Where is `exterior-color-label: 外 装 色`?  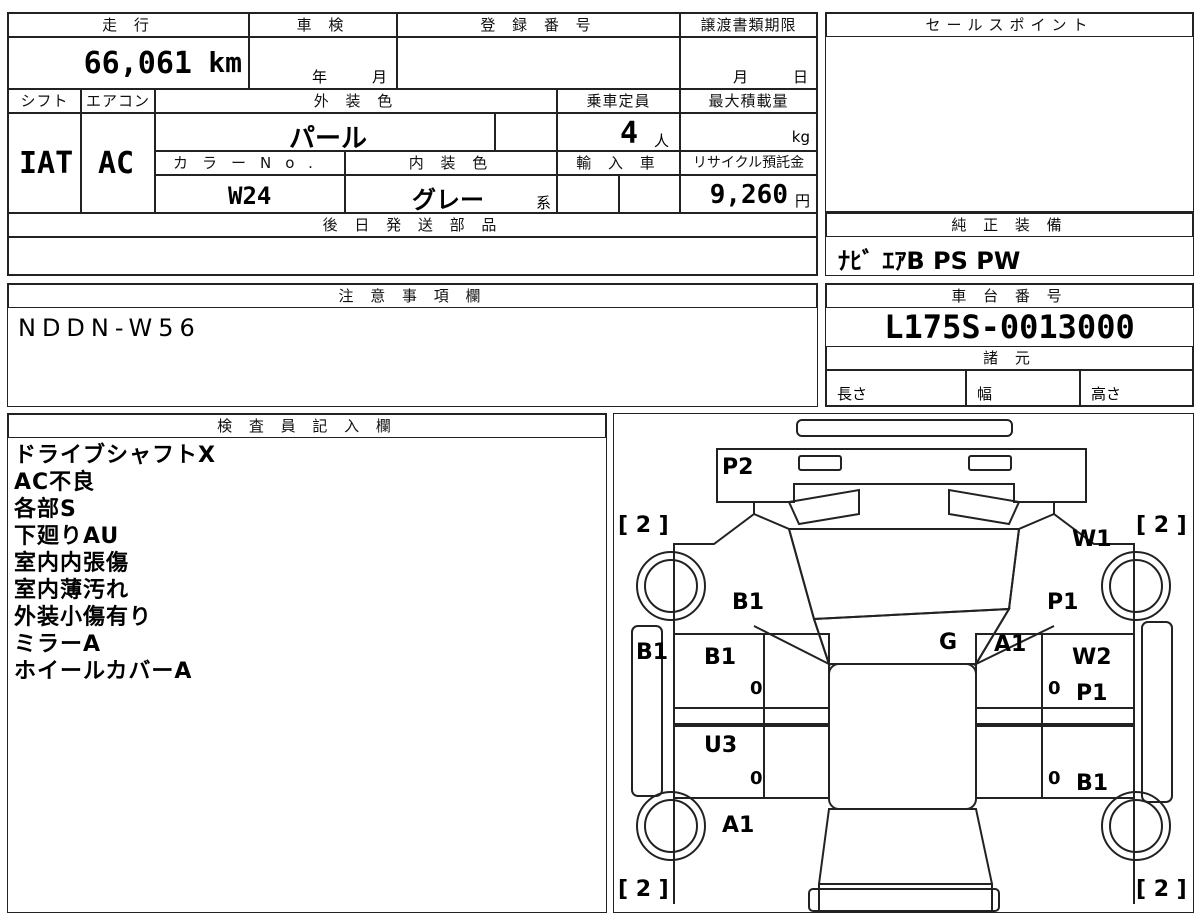
exterior-color-label: 外 装 色 is located at coordinates (356, 101).